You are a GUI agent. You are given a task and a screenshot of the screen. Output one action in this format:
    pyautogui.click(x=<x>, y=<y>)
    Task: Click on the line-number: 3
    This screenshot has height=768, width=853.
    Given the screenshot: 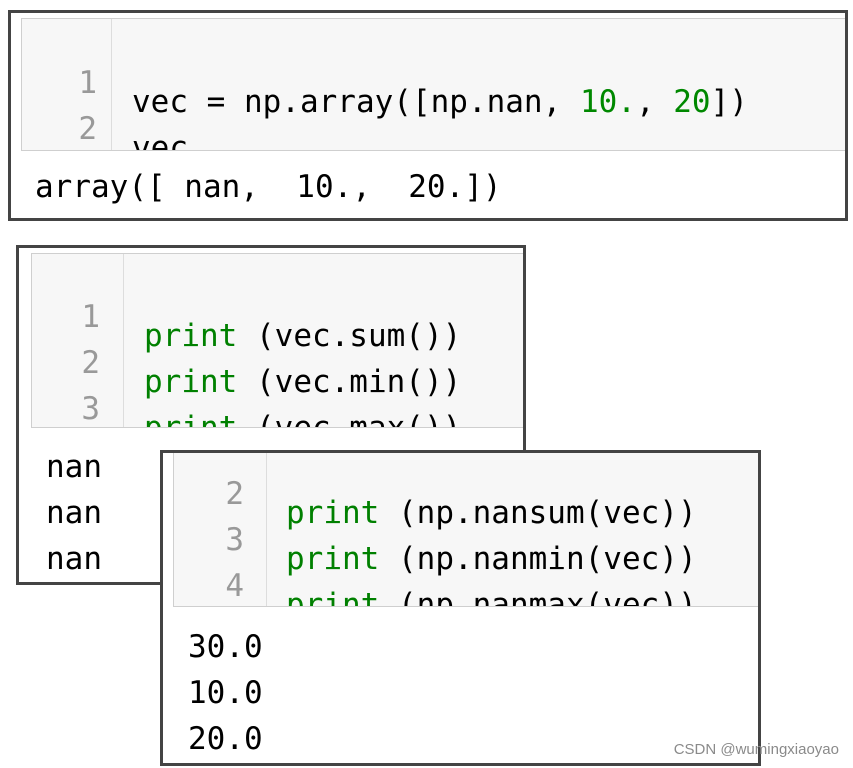 What is the action you would take?
    pyautogui.click(x=90, y=409)
    